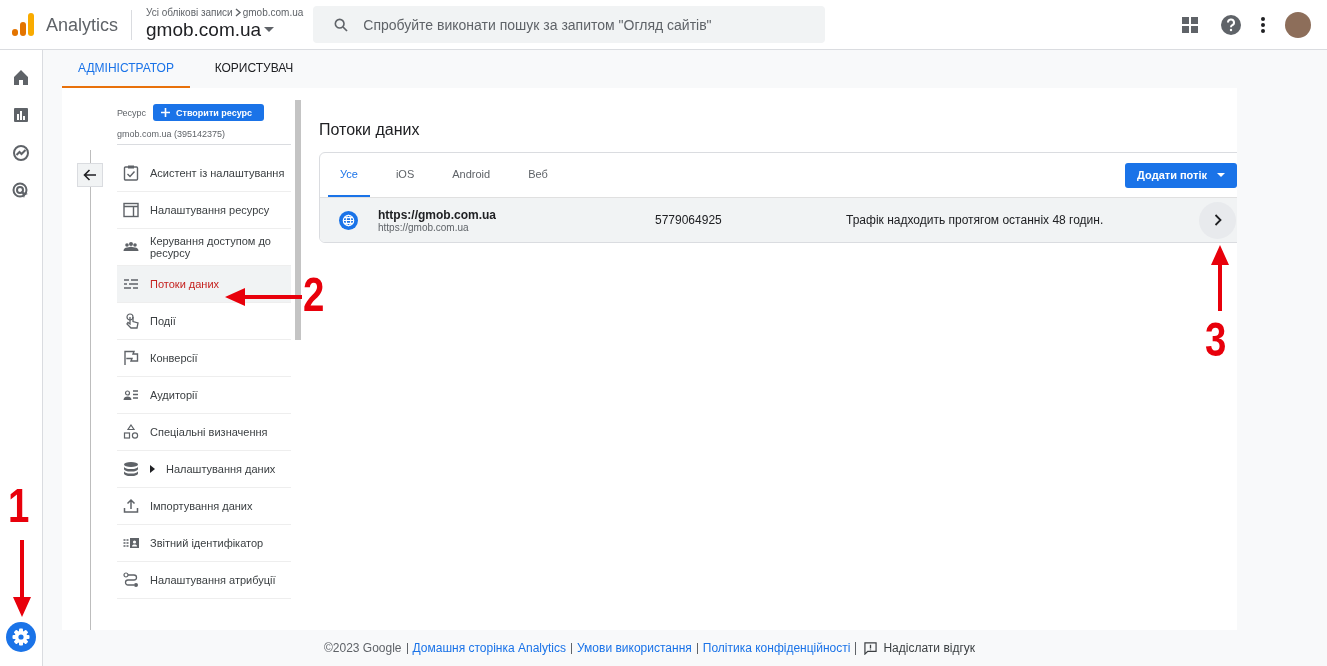 This screenshot has height=666, width=1327. I want to click on annotation-arrow, so click(1220, 278).